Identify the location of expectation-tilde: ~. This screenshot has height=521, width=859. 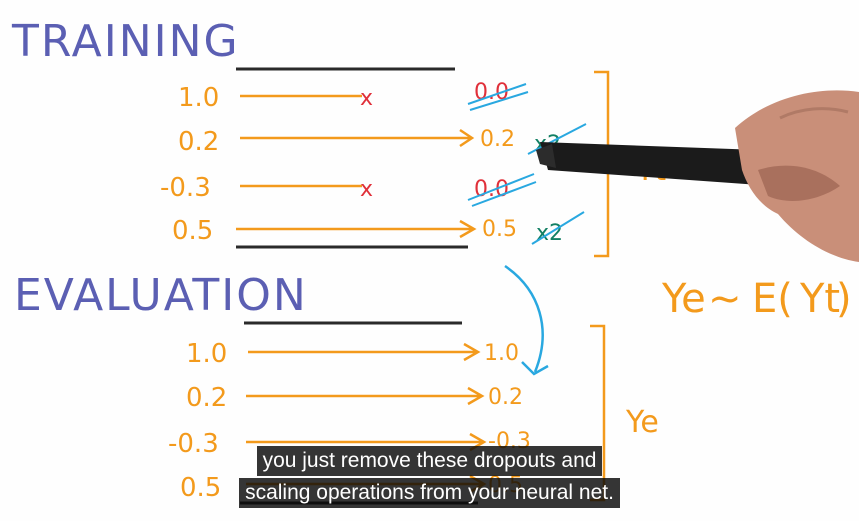
(725, 299).